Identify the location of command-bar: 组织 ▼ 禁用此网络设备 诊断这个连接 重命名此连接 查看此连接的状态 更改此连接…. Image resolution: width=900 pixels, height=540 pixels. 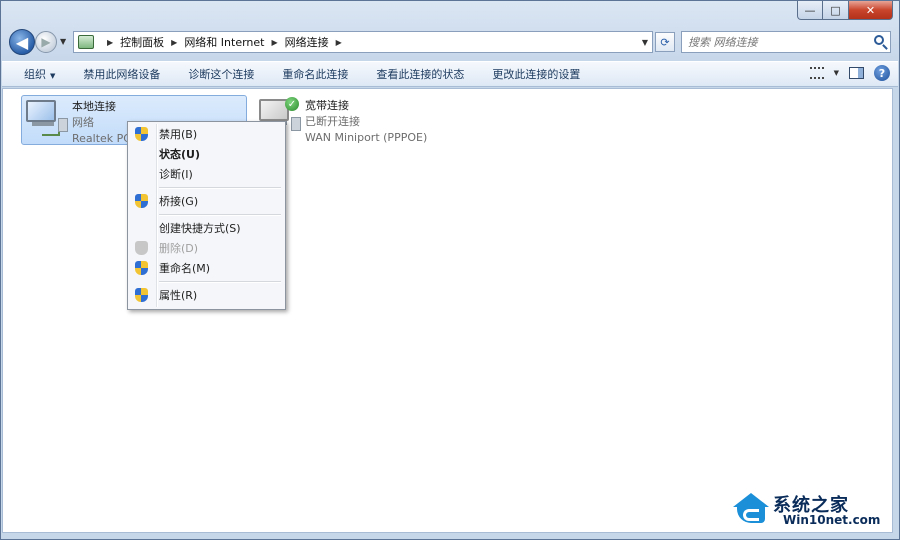
(450, 74).